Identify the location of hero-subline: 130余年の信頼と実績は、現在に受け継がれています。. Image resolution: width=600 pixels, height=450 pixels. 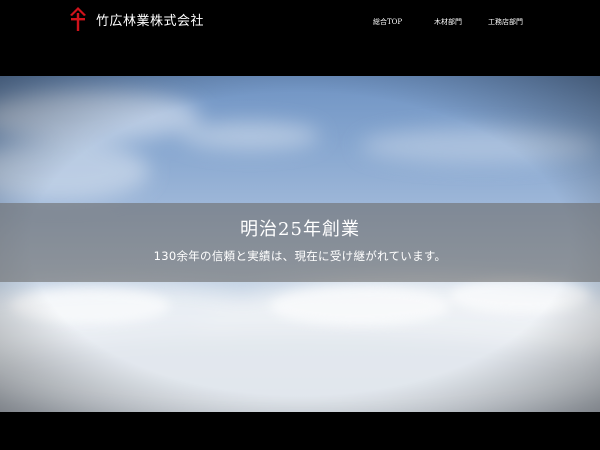
(300, 256).